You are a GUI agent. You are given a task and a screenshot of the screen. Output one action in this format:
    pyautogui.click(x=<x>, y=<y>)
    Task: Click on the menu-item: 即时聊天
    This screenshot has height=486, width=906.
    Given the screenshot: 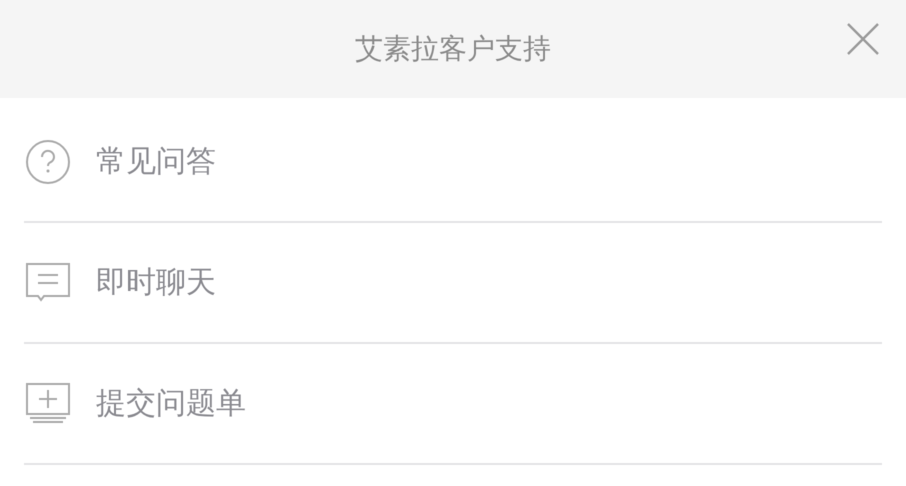 What is the action you would take?
    pyautogui.click(x=156, y=282)
    